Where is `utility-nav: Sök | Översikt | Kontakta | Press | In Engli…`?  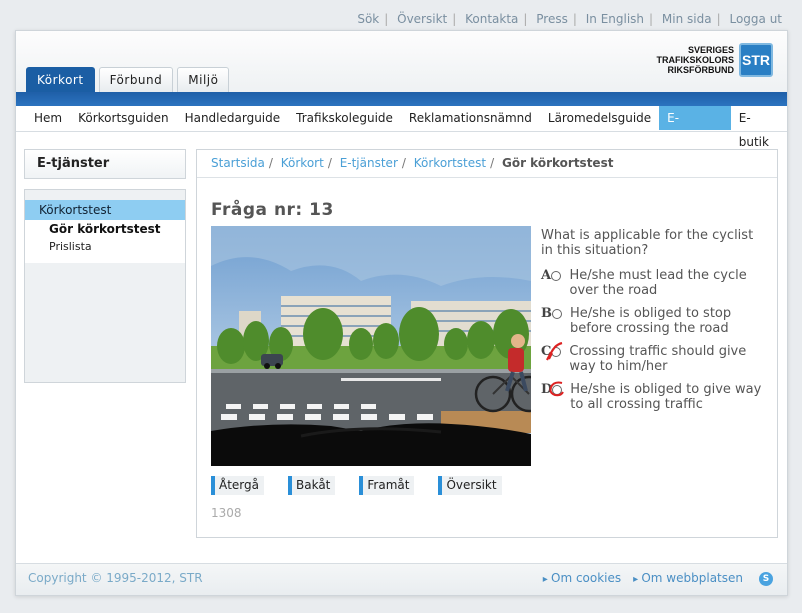
utility-nav: Sök | Översikt | Kontakta | Press | In Engli… is located at coordinates (569, 19).